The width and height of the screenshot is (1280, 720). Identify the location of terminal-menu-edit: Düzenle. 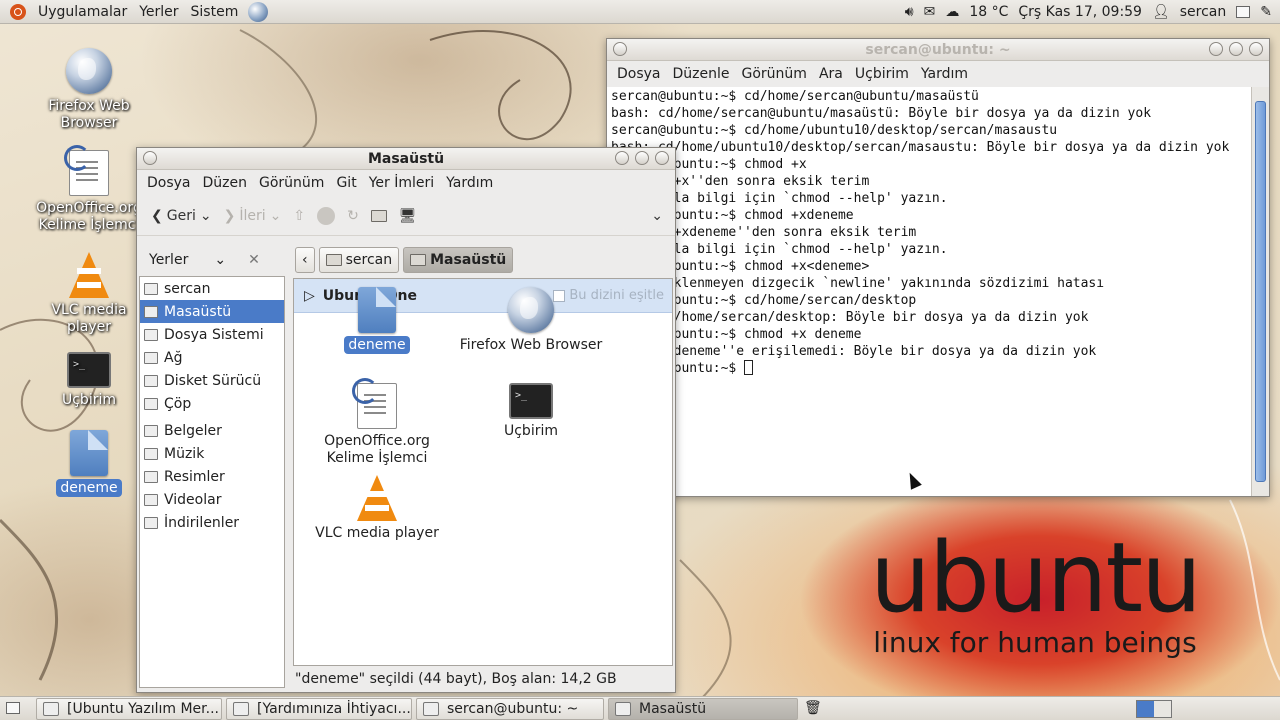
(701, 74).